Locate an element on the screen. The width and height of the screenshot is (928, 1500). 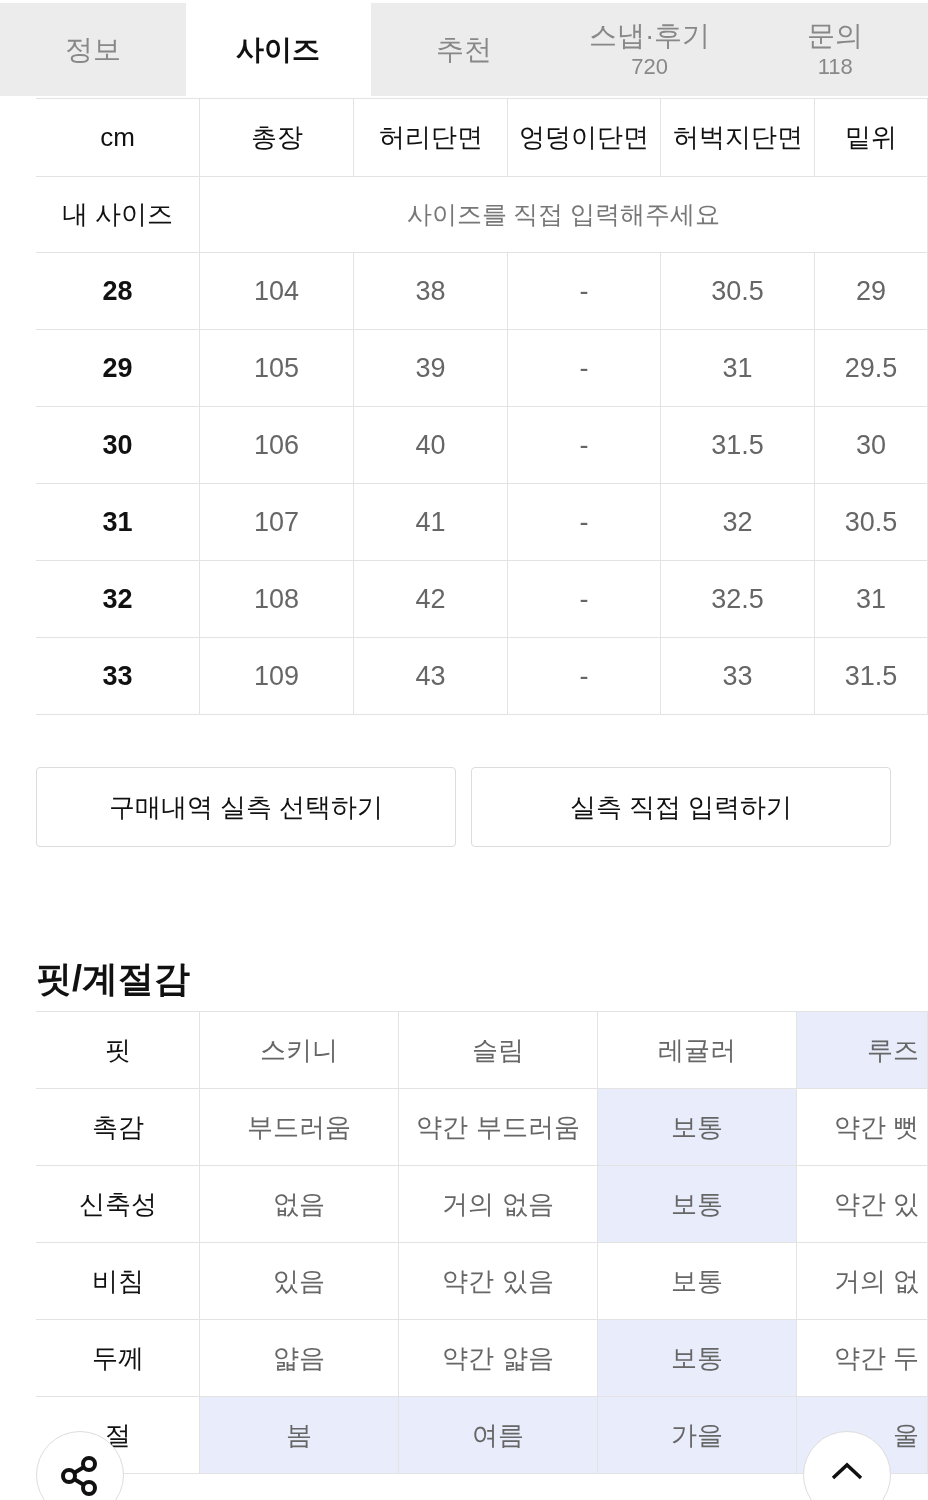
table-cell: 43 is located at coordinates (431, 676).